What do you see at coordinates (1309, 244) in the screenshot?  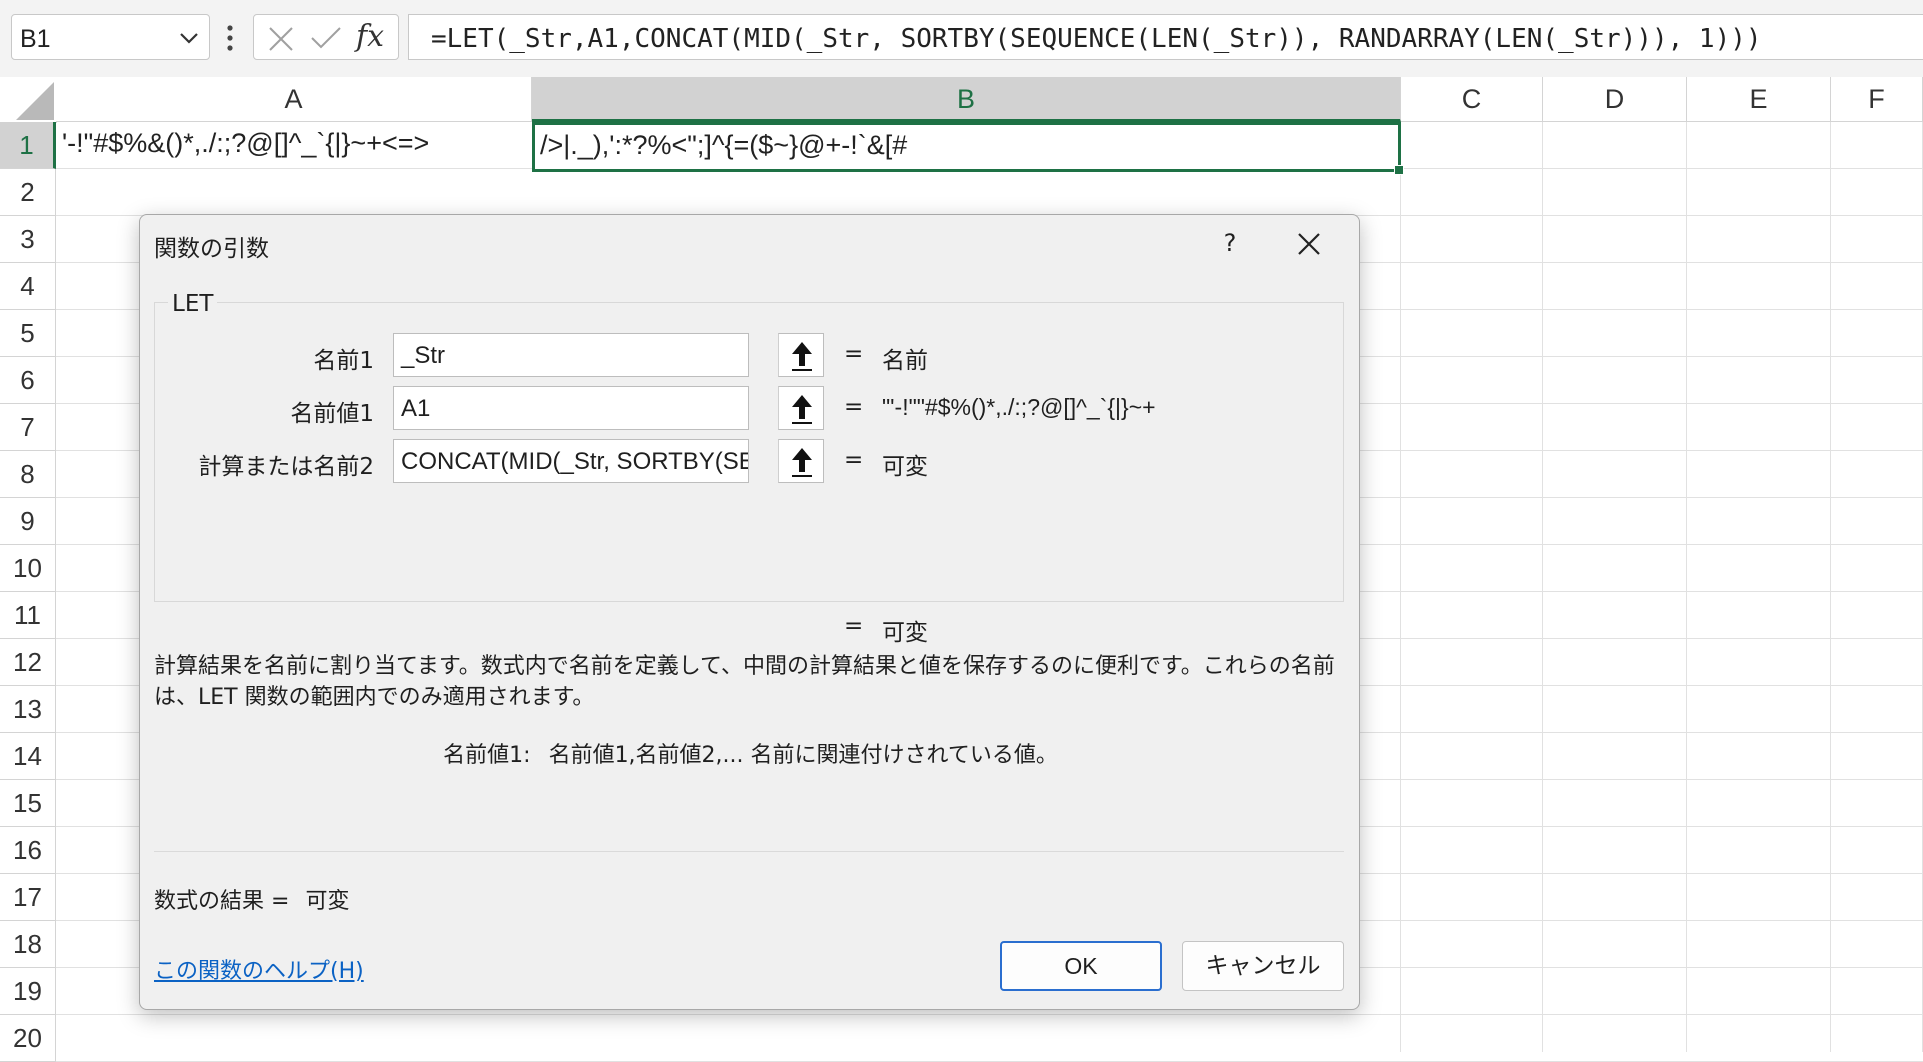 I see `close-icon` at bounding box center [1309, 244].